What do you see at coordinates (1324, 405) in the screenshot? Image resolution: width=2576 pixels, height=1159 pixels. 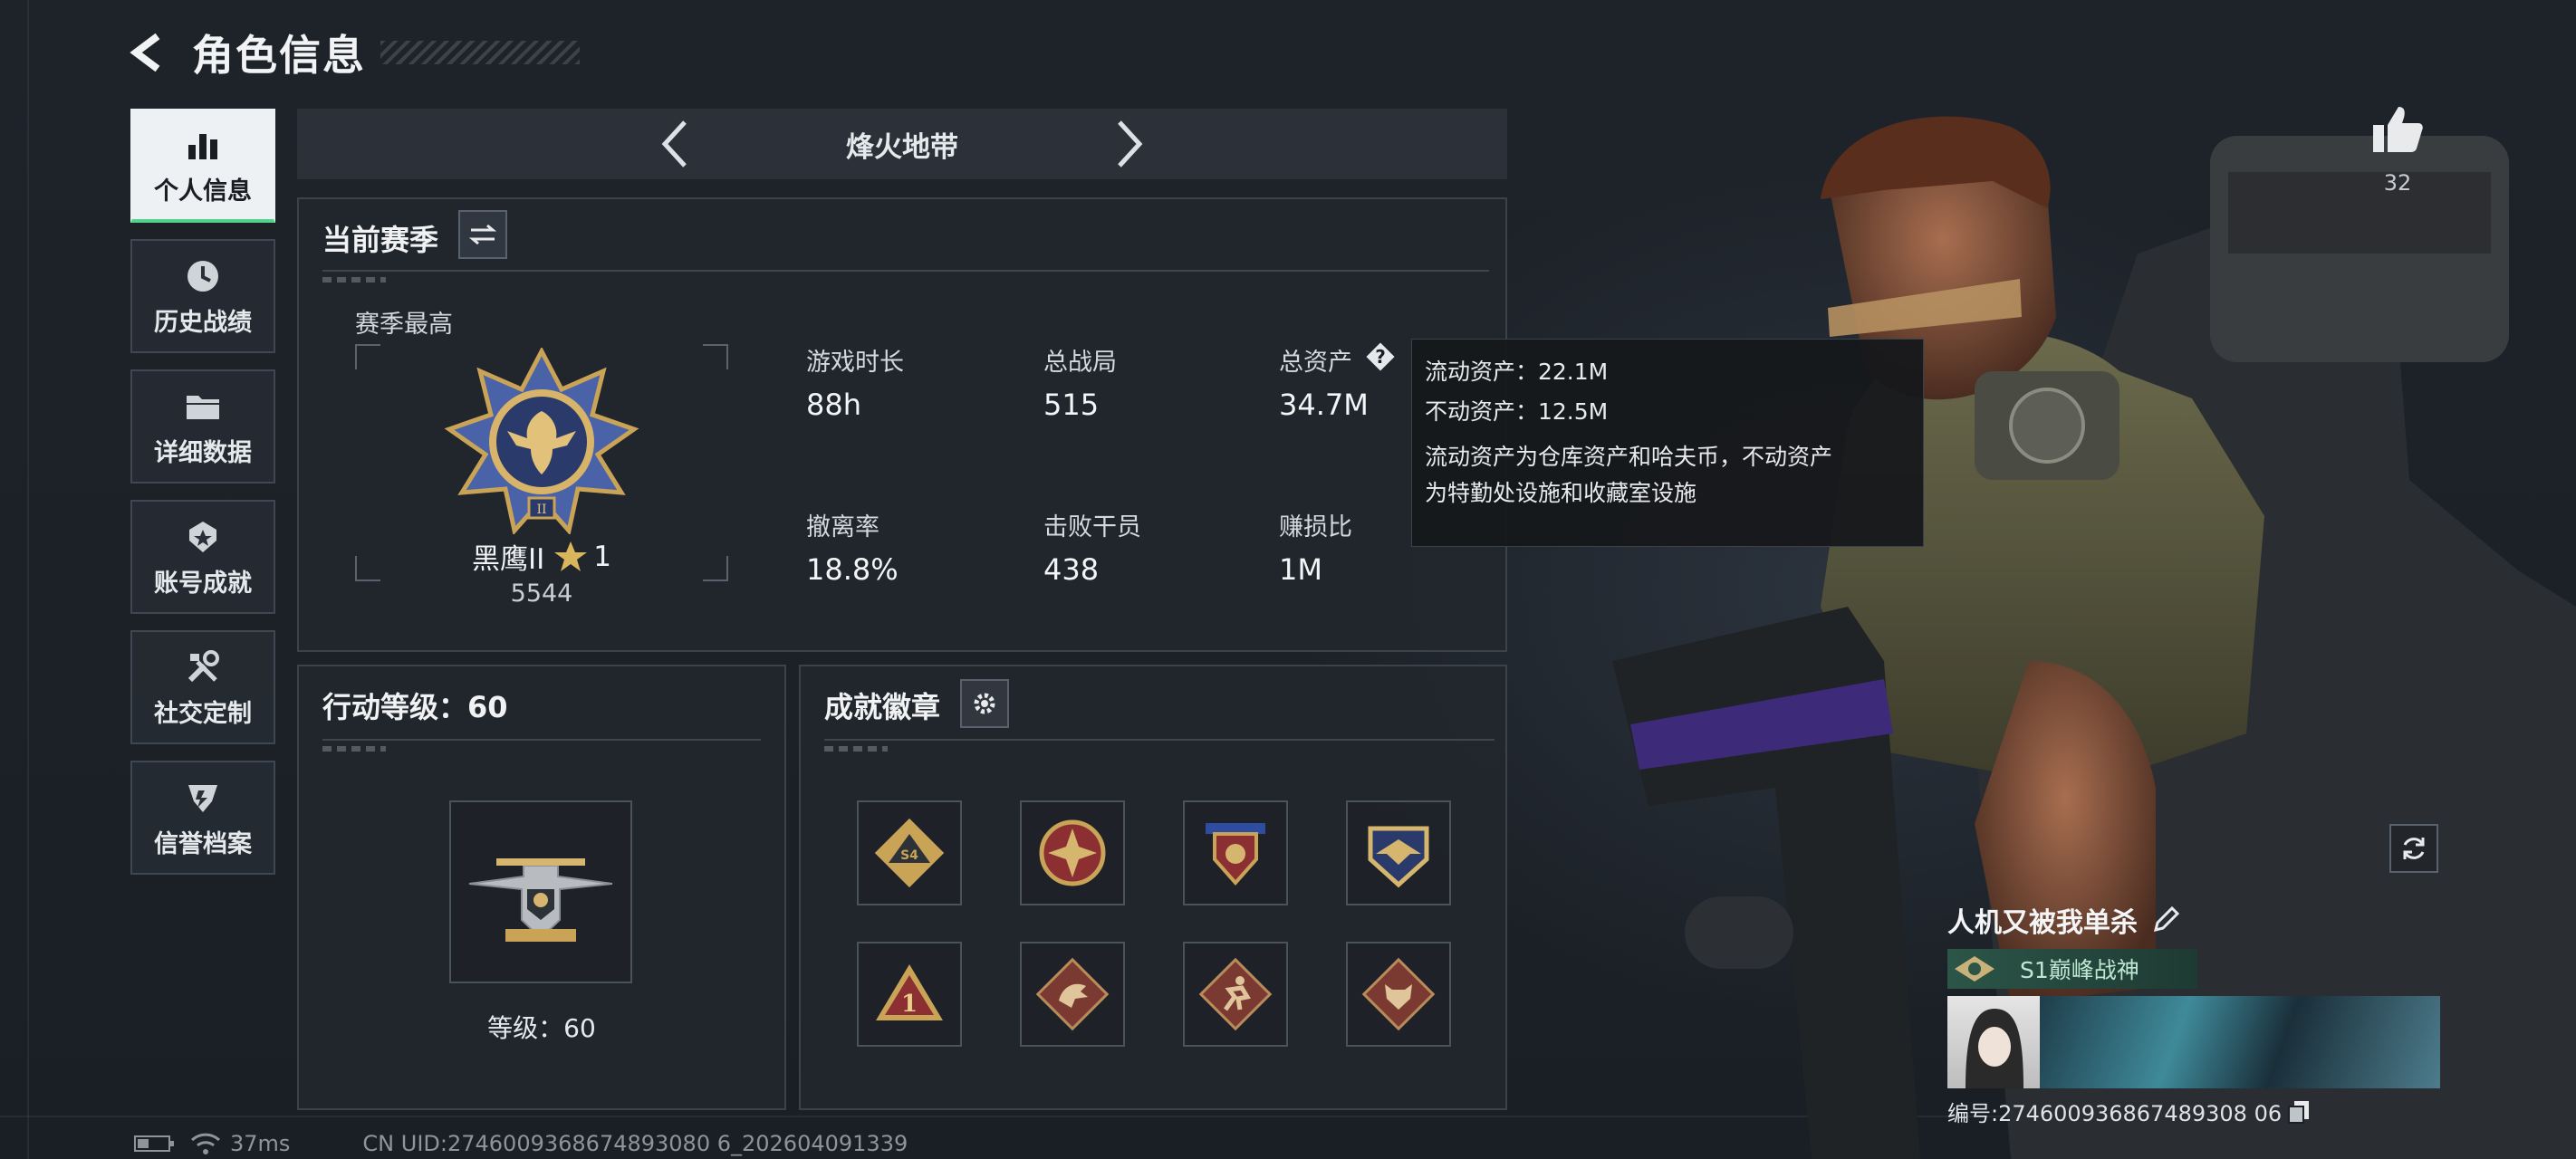 I see `stat-value-total-assets: 34.7M` at bounding box center [1324, 405].